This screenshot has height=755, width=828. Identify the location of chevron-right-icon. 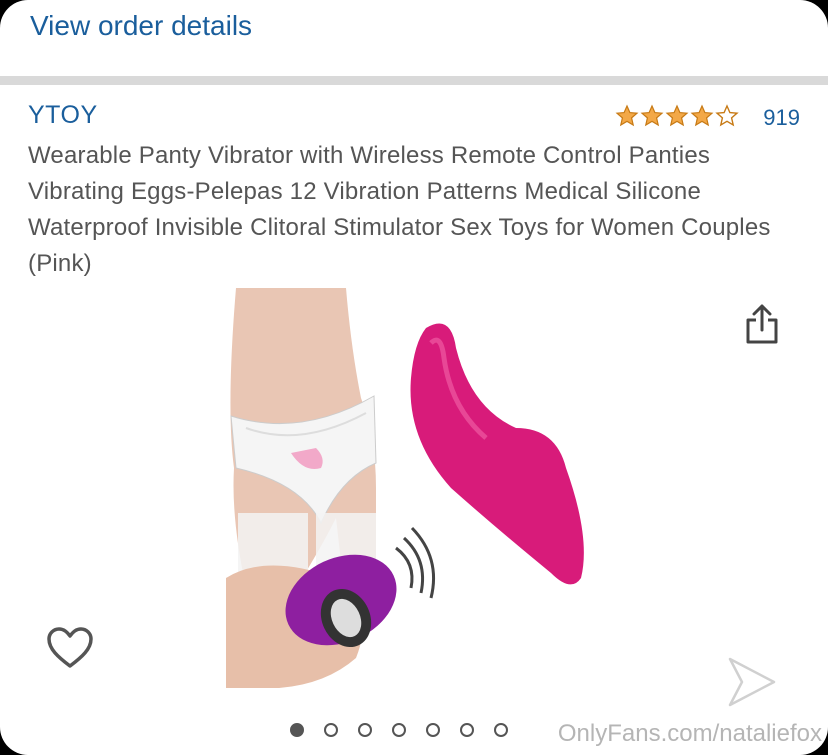
(752, 682).